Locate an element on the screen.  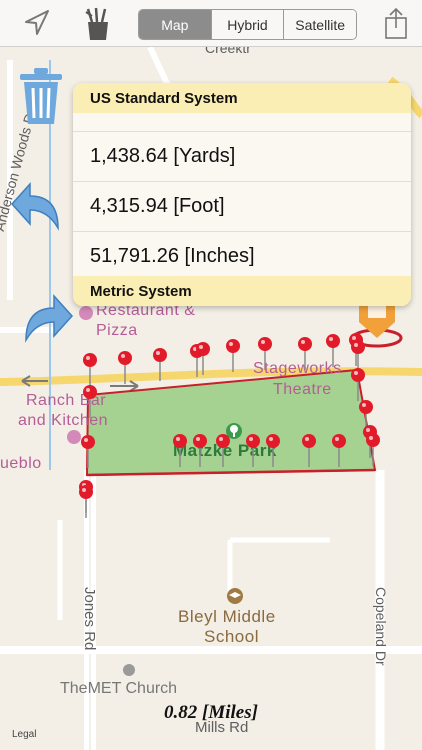
metric-system-header: Metric System is located at coordinates (242, 291).